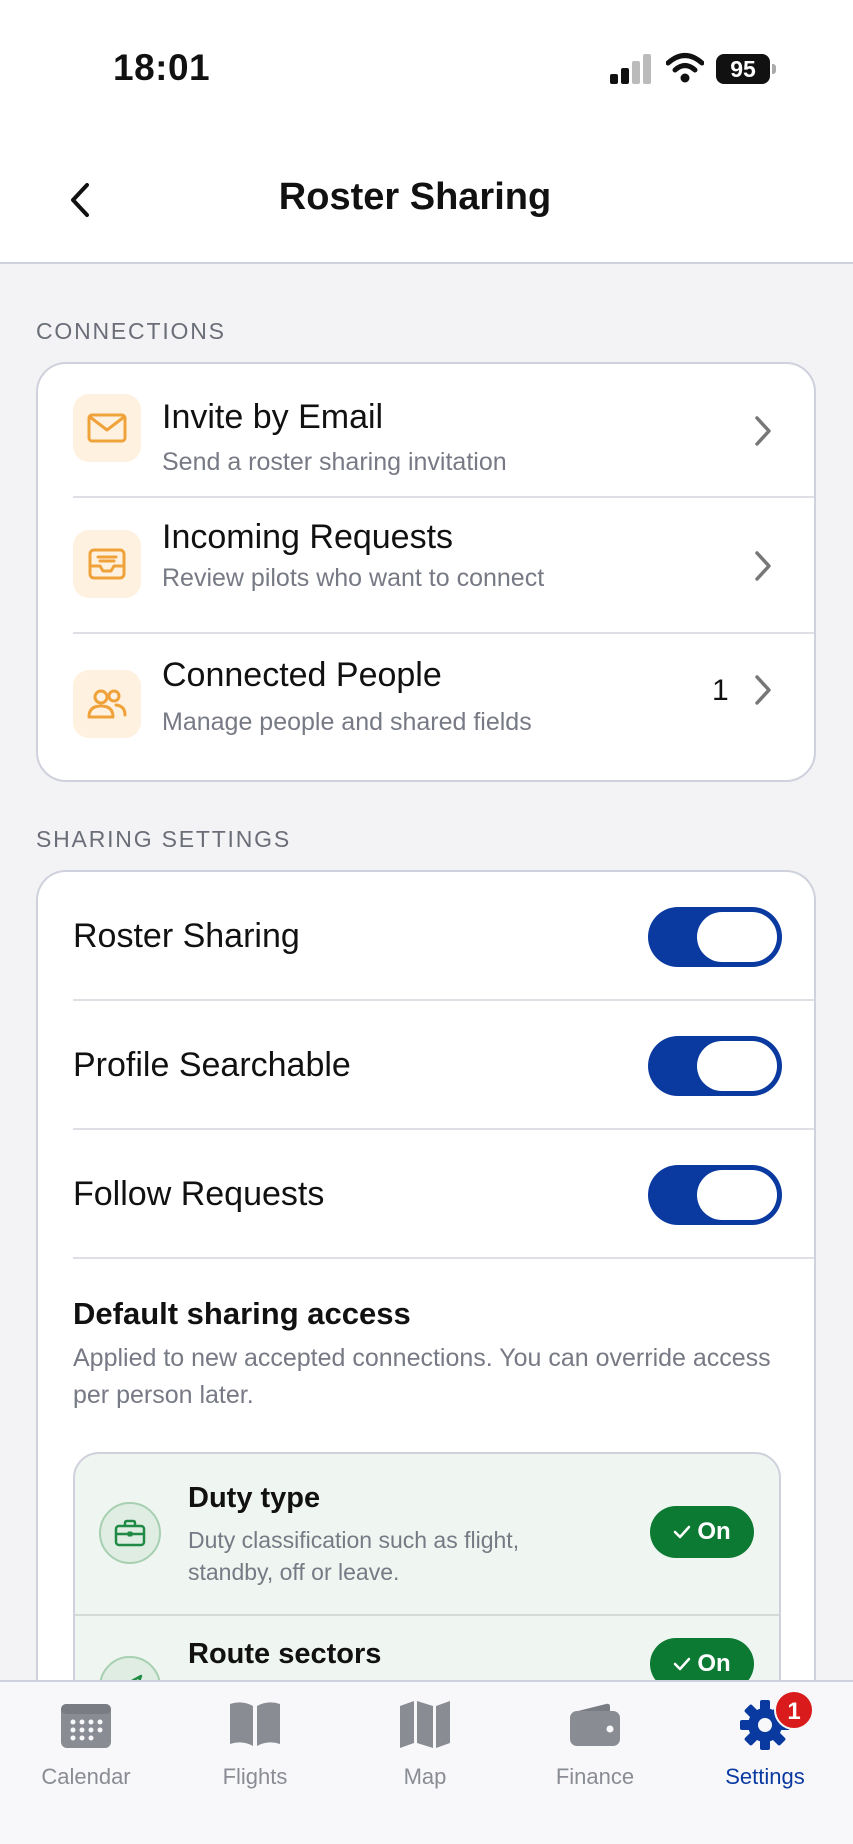  Describe the element at coordinates (334, 462) in the screenshot. I see `row-subtitle: Send a roster sharing invitation` at that location.